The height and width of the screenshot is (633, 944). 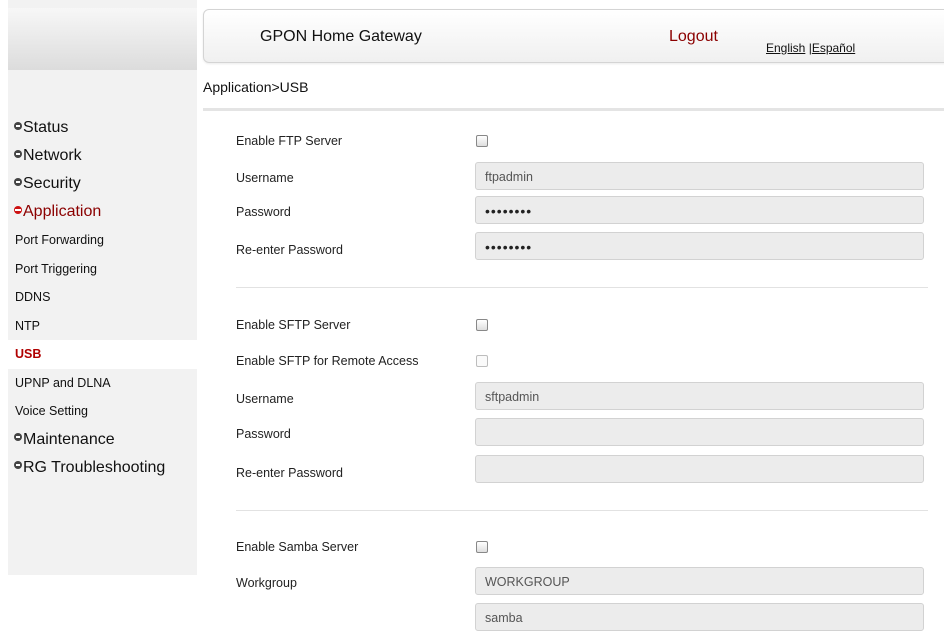 I want to click on nav-maintenance: Maintenance, so click(x=102, y=440).